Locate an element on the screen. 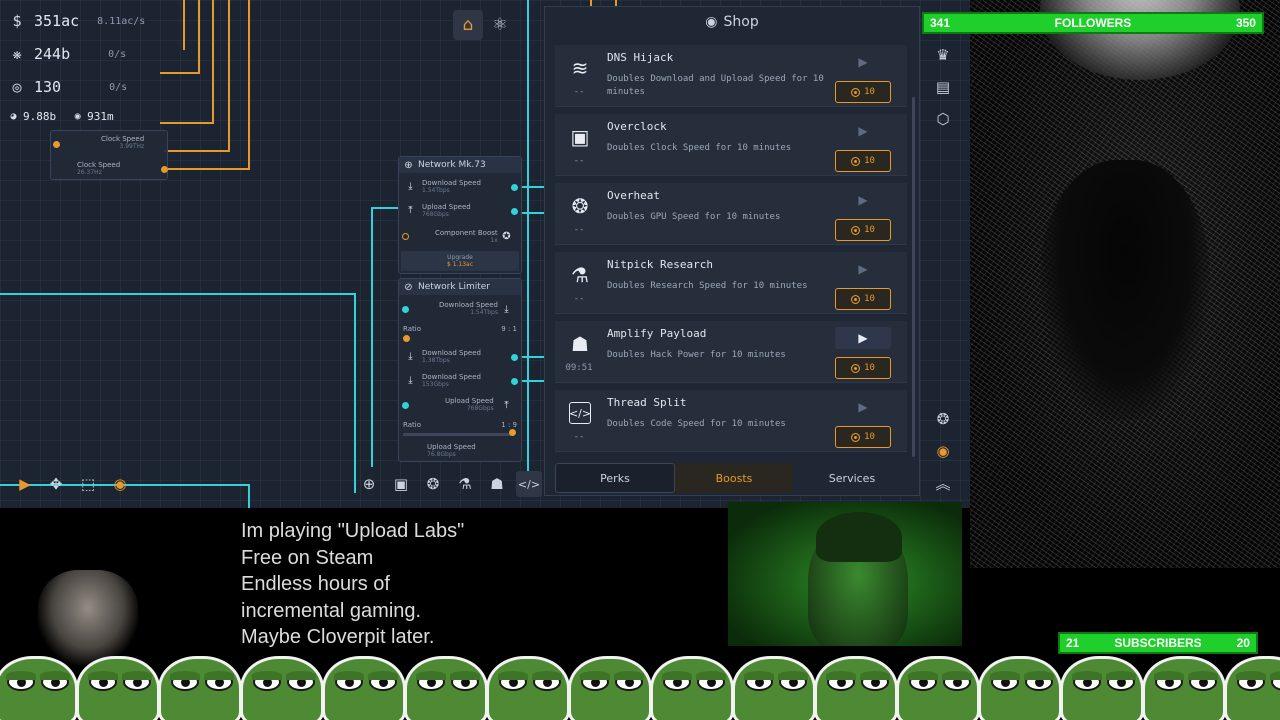  boost-port is located at coordinates (405, 236).